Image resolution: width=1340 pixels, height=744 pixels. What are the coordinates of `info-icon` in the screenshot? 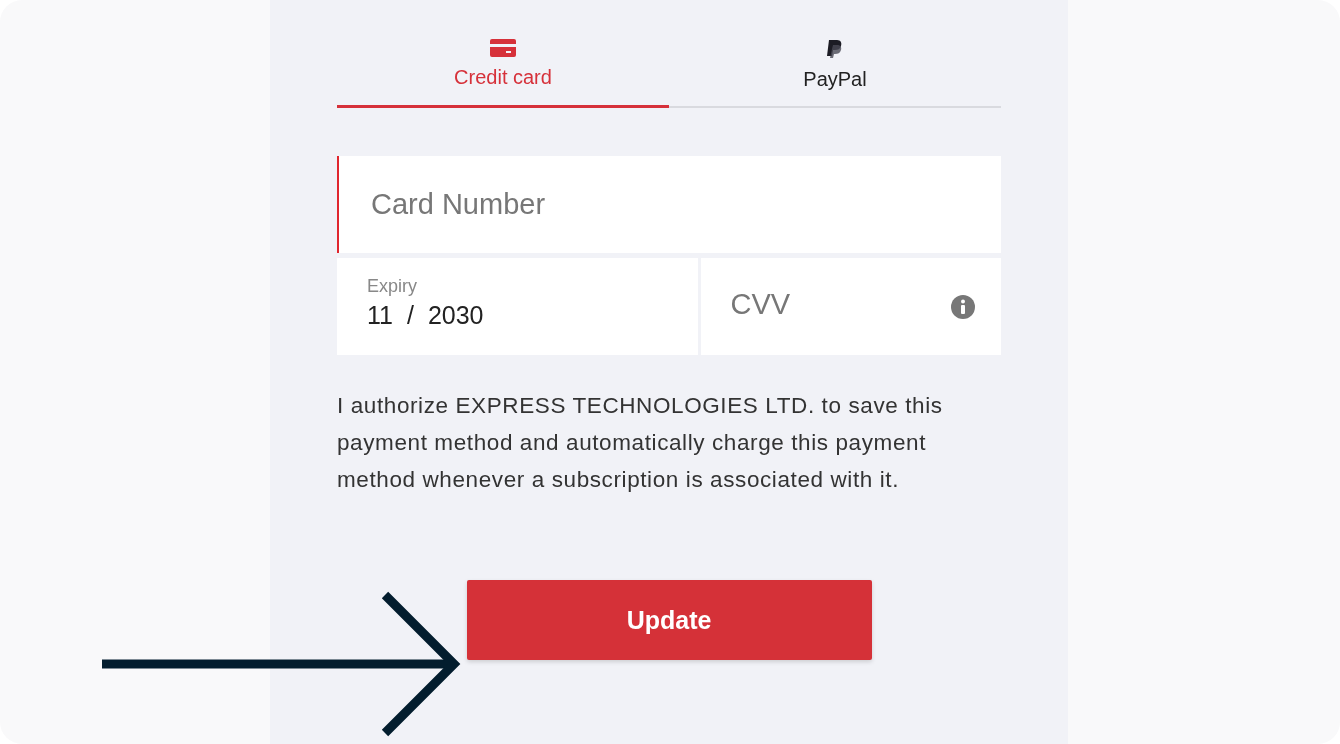 It's located at (963, 307).